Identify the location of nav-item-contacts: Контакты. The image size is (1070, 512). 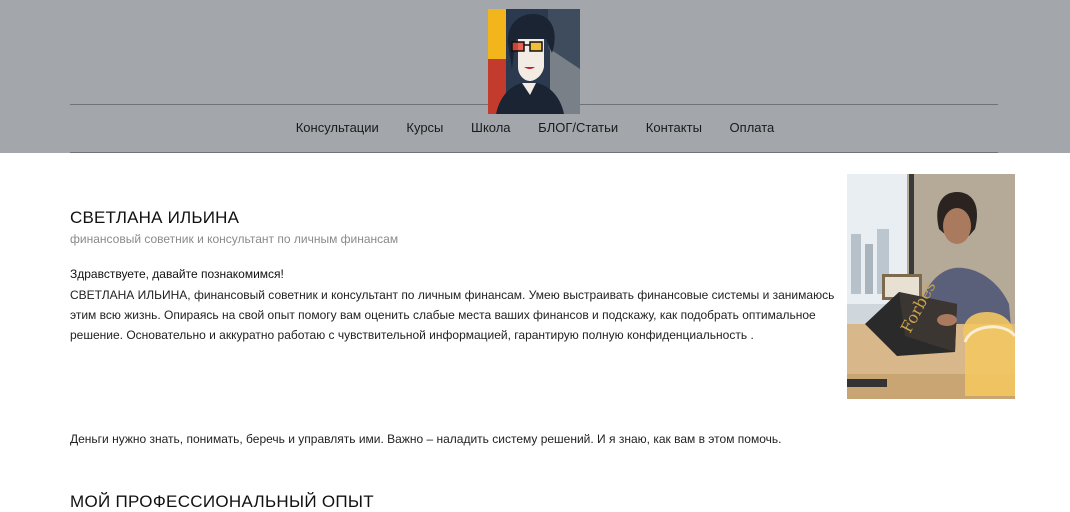
(674, 127).